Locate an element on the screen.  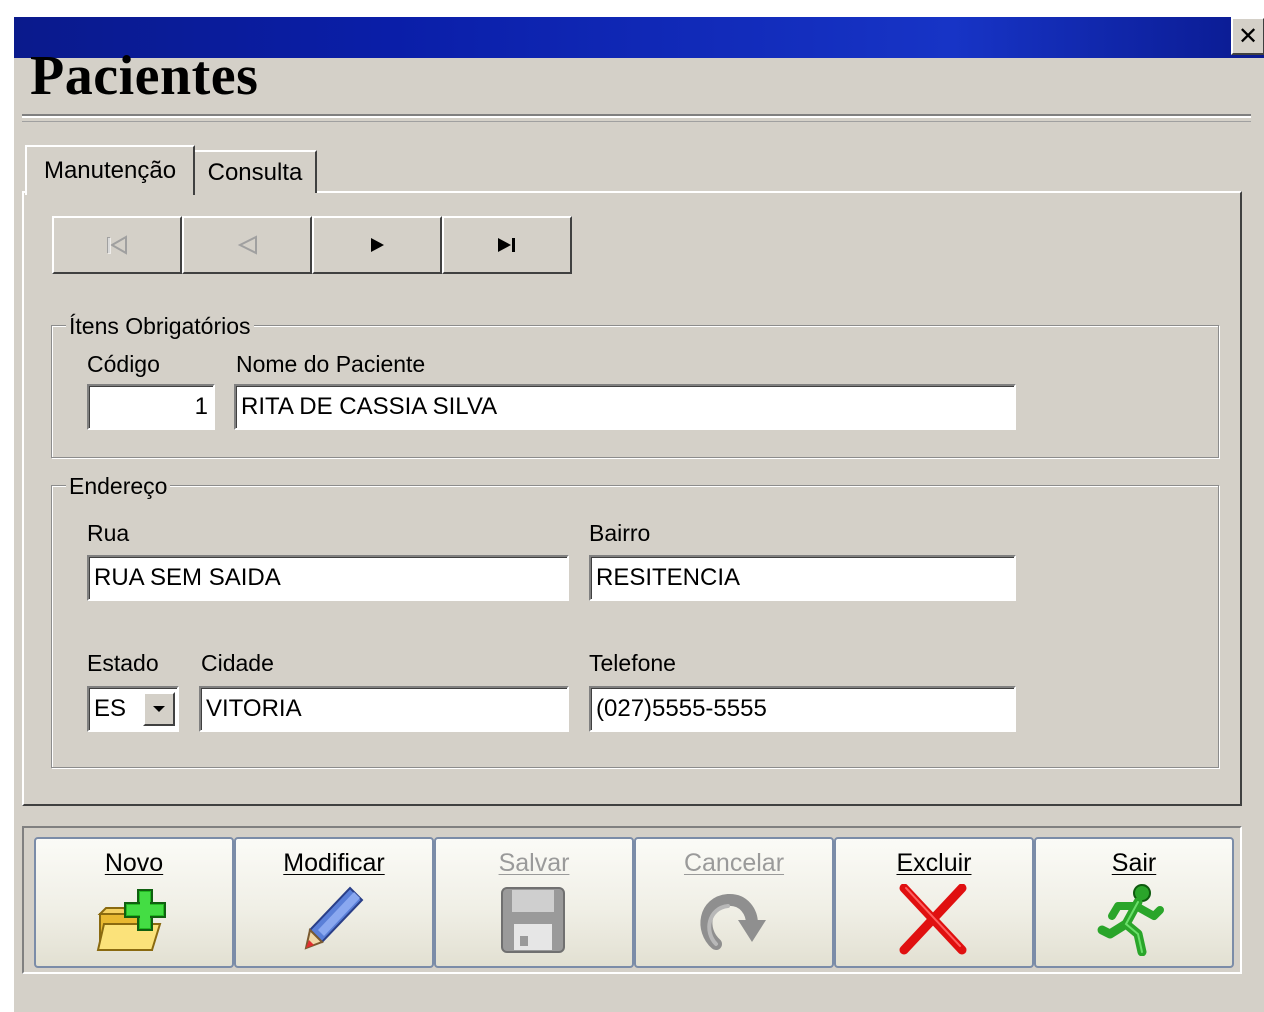
telefone-field: (027)5555-5555 is located at coordinates (802, 709).